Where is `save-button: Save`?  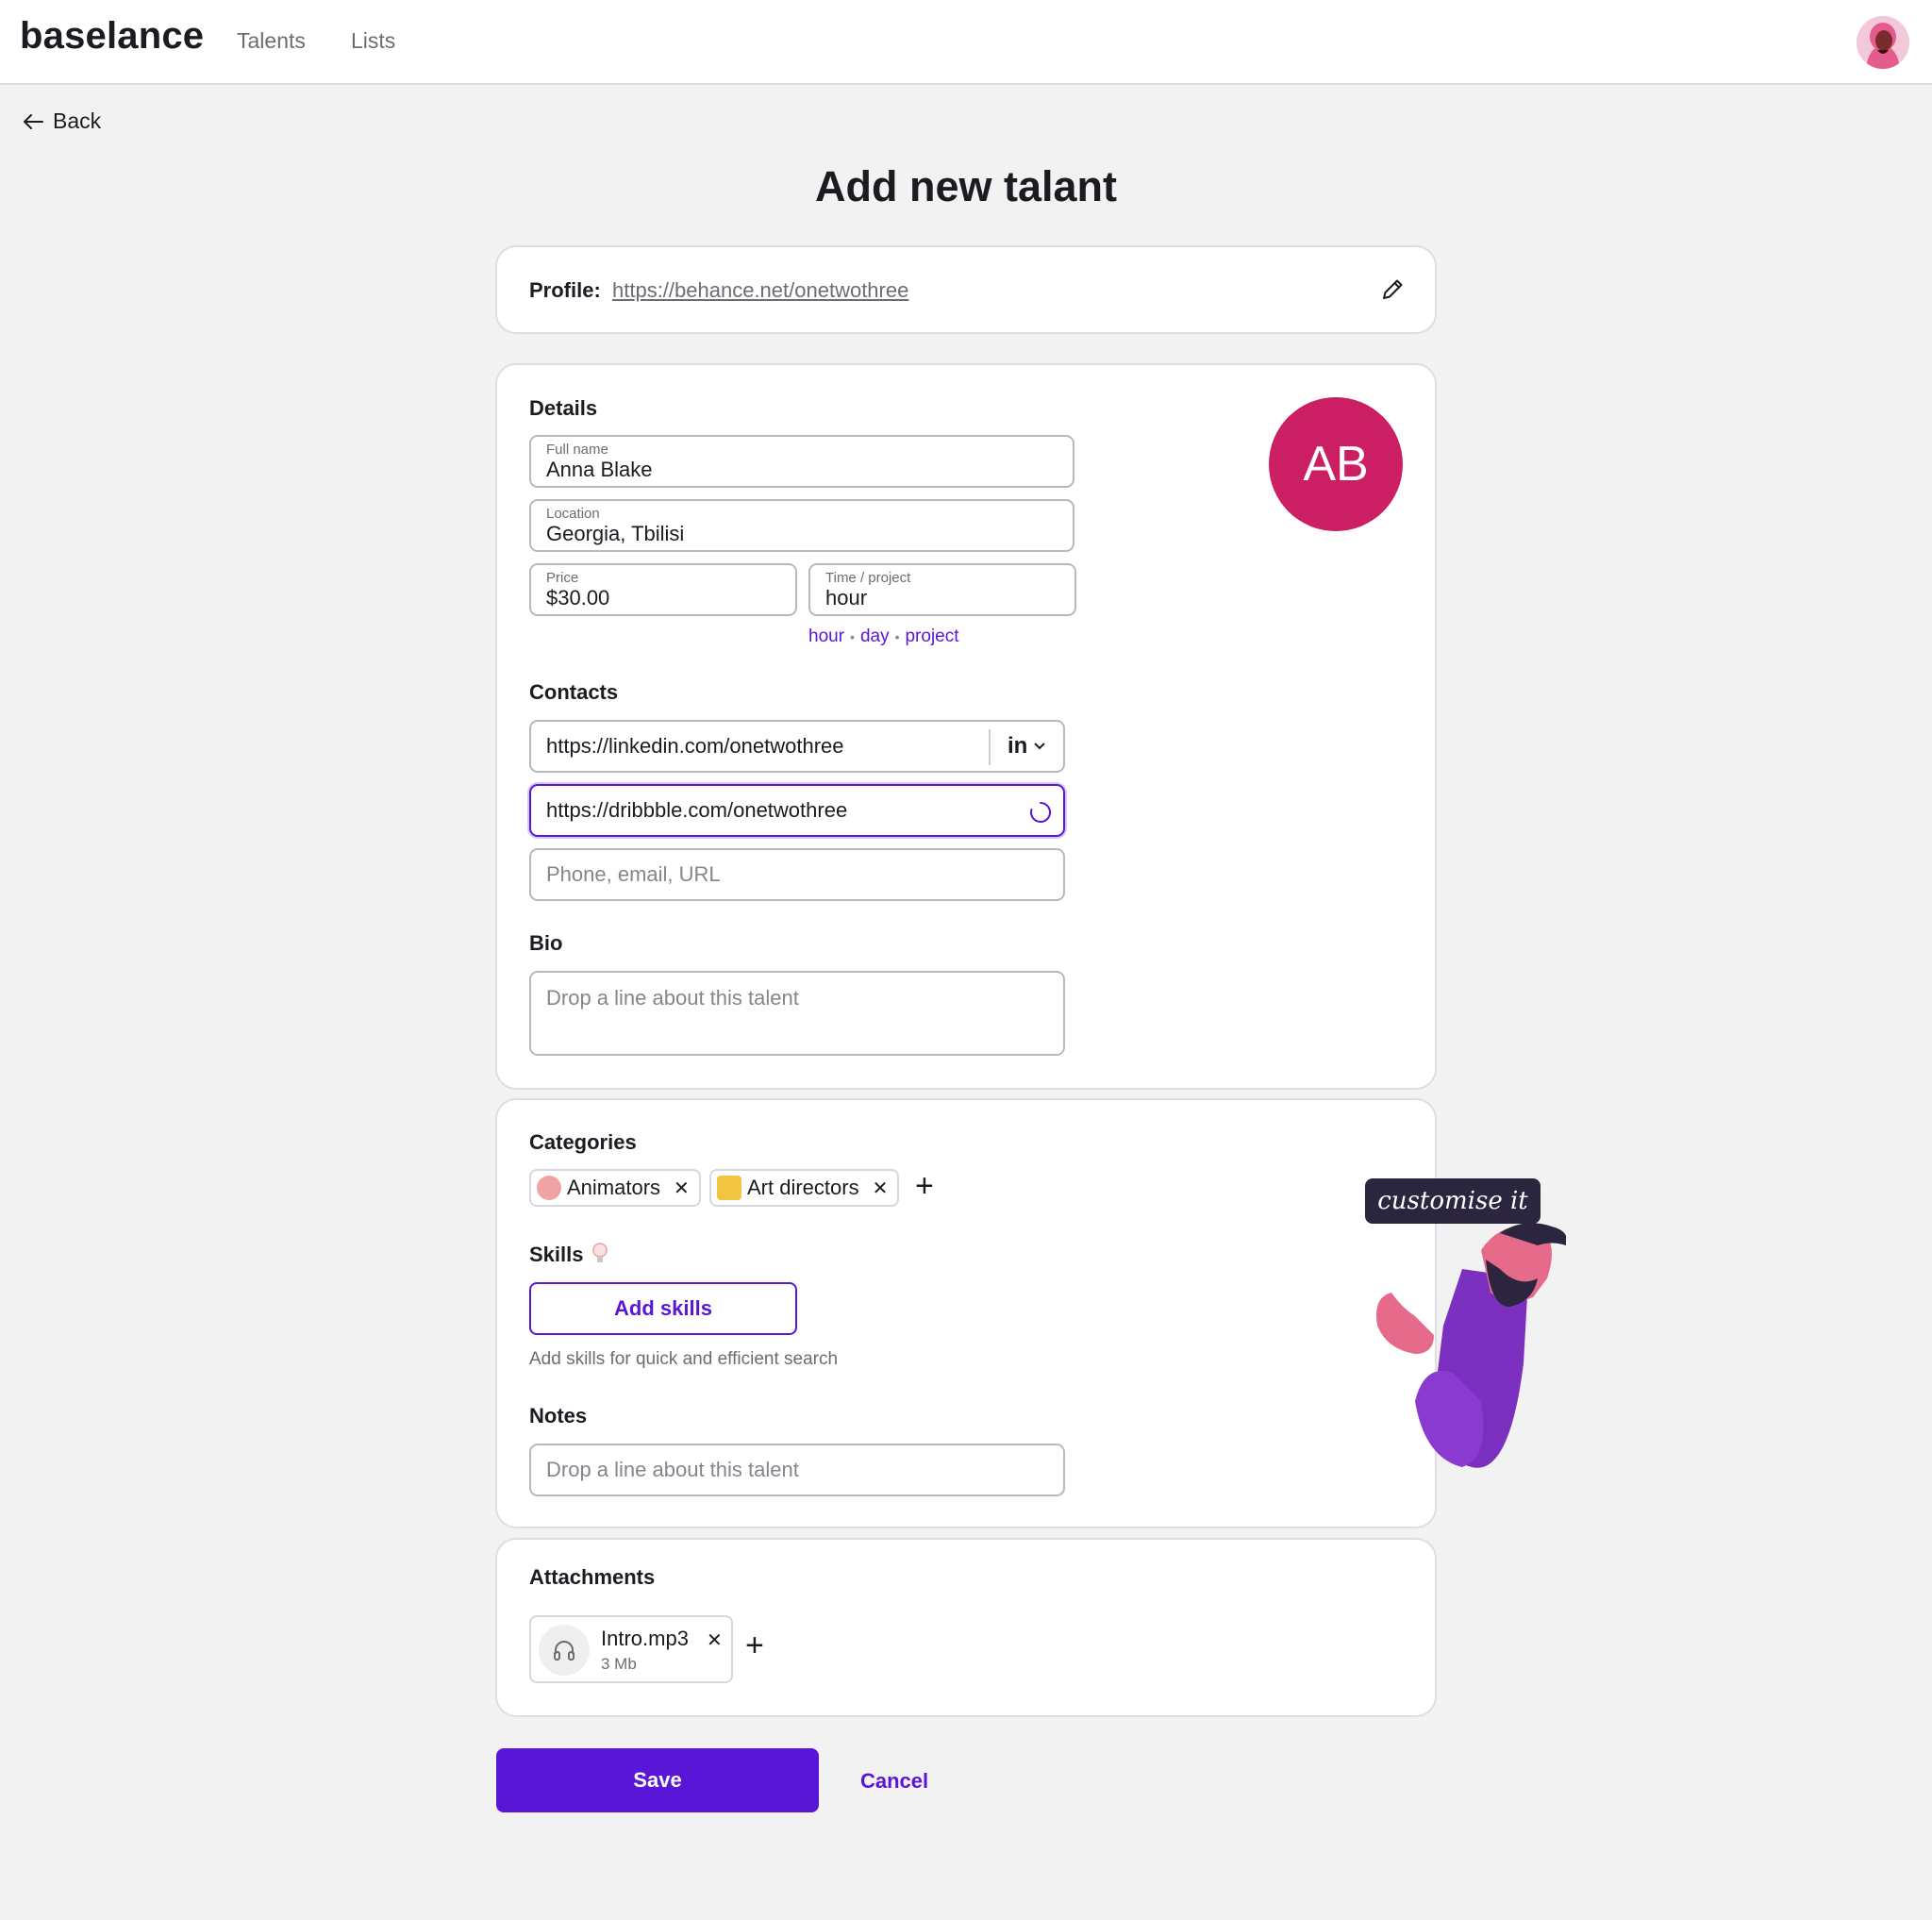
save-button: Save is located at coordinates (658, 1780).